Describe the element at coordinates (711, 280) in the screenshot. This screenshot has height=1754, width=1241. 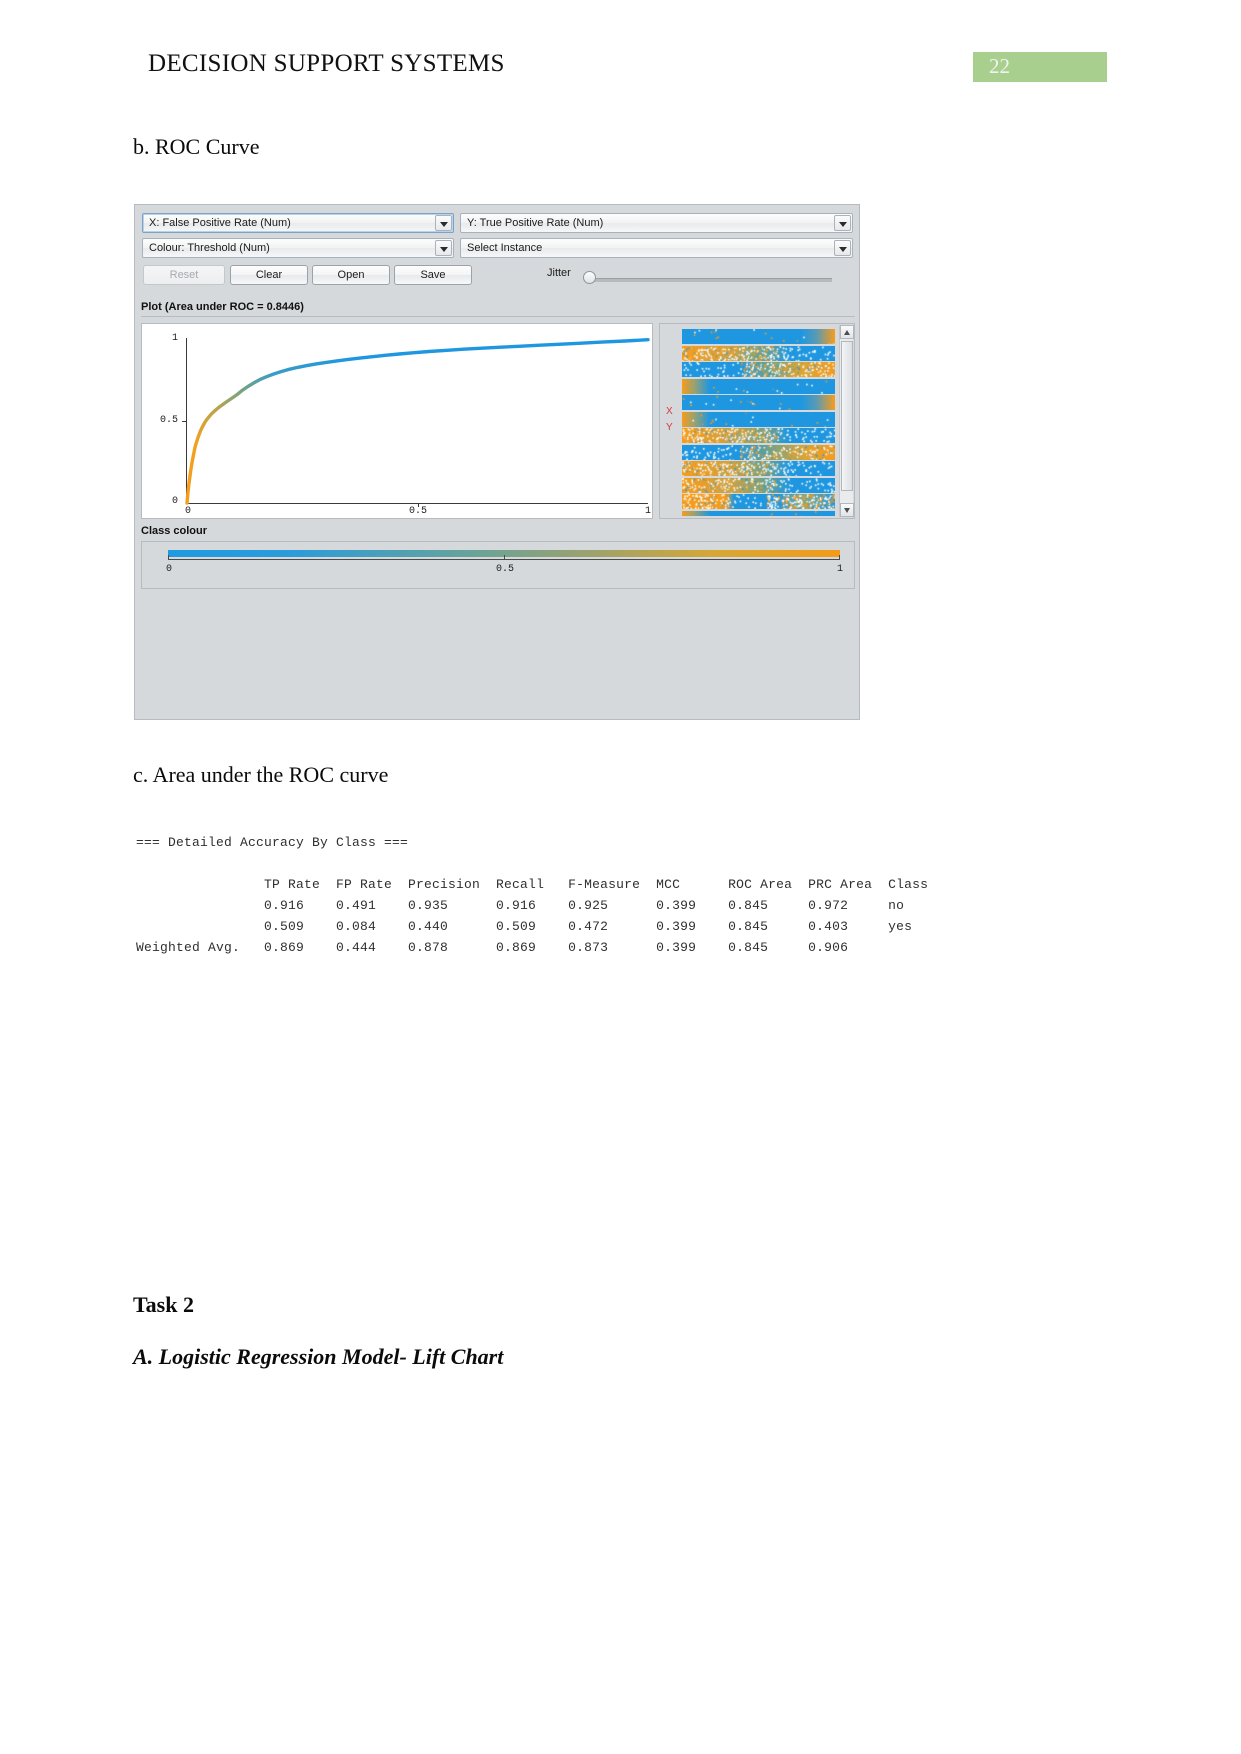
I see `jitter-slider-track` at that location.